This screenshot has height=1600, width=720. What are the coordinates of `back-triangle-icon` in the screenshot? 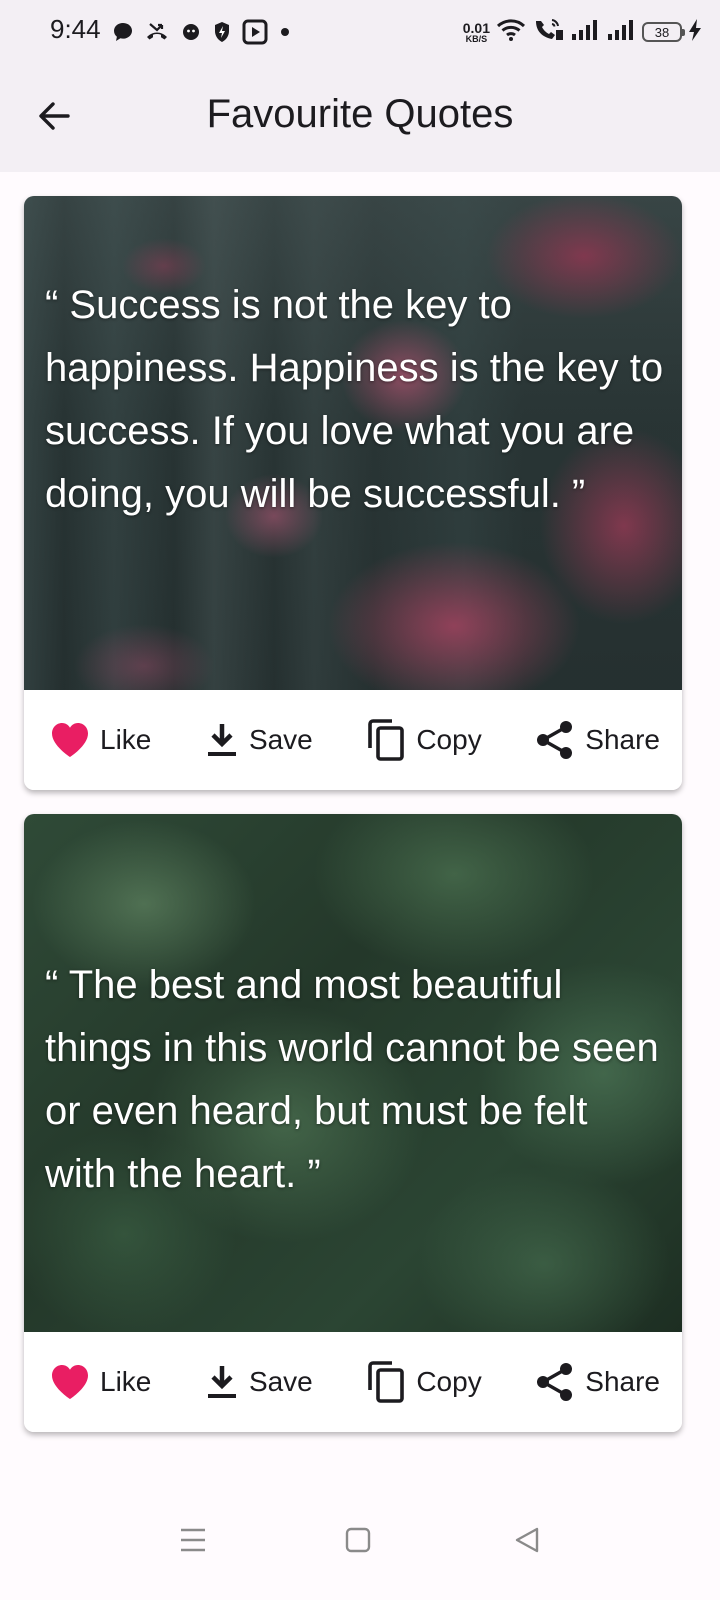 It's located at (527, 1542).